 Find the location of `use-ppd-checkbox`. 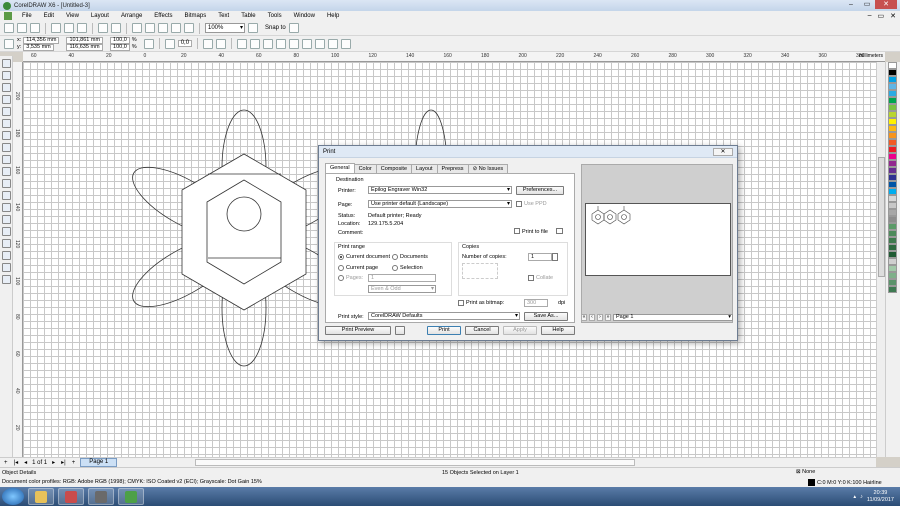

use-ppd-checkbox is located at coordinates (519, 204).